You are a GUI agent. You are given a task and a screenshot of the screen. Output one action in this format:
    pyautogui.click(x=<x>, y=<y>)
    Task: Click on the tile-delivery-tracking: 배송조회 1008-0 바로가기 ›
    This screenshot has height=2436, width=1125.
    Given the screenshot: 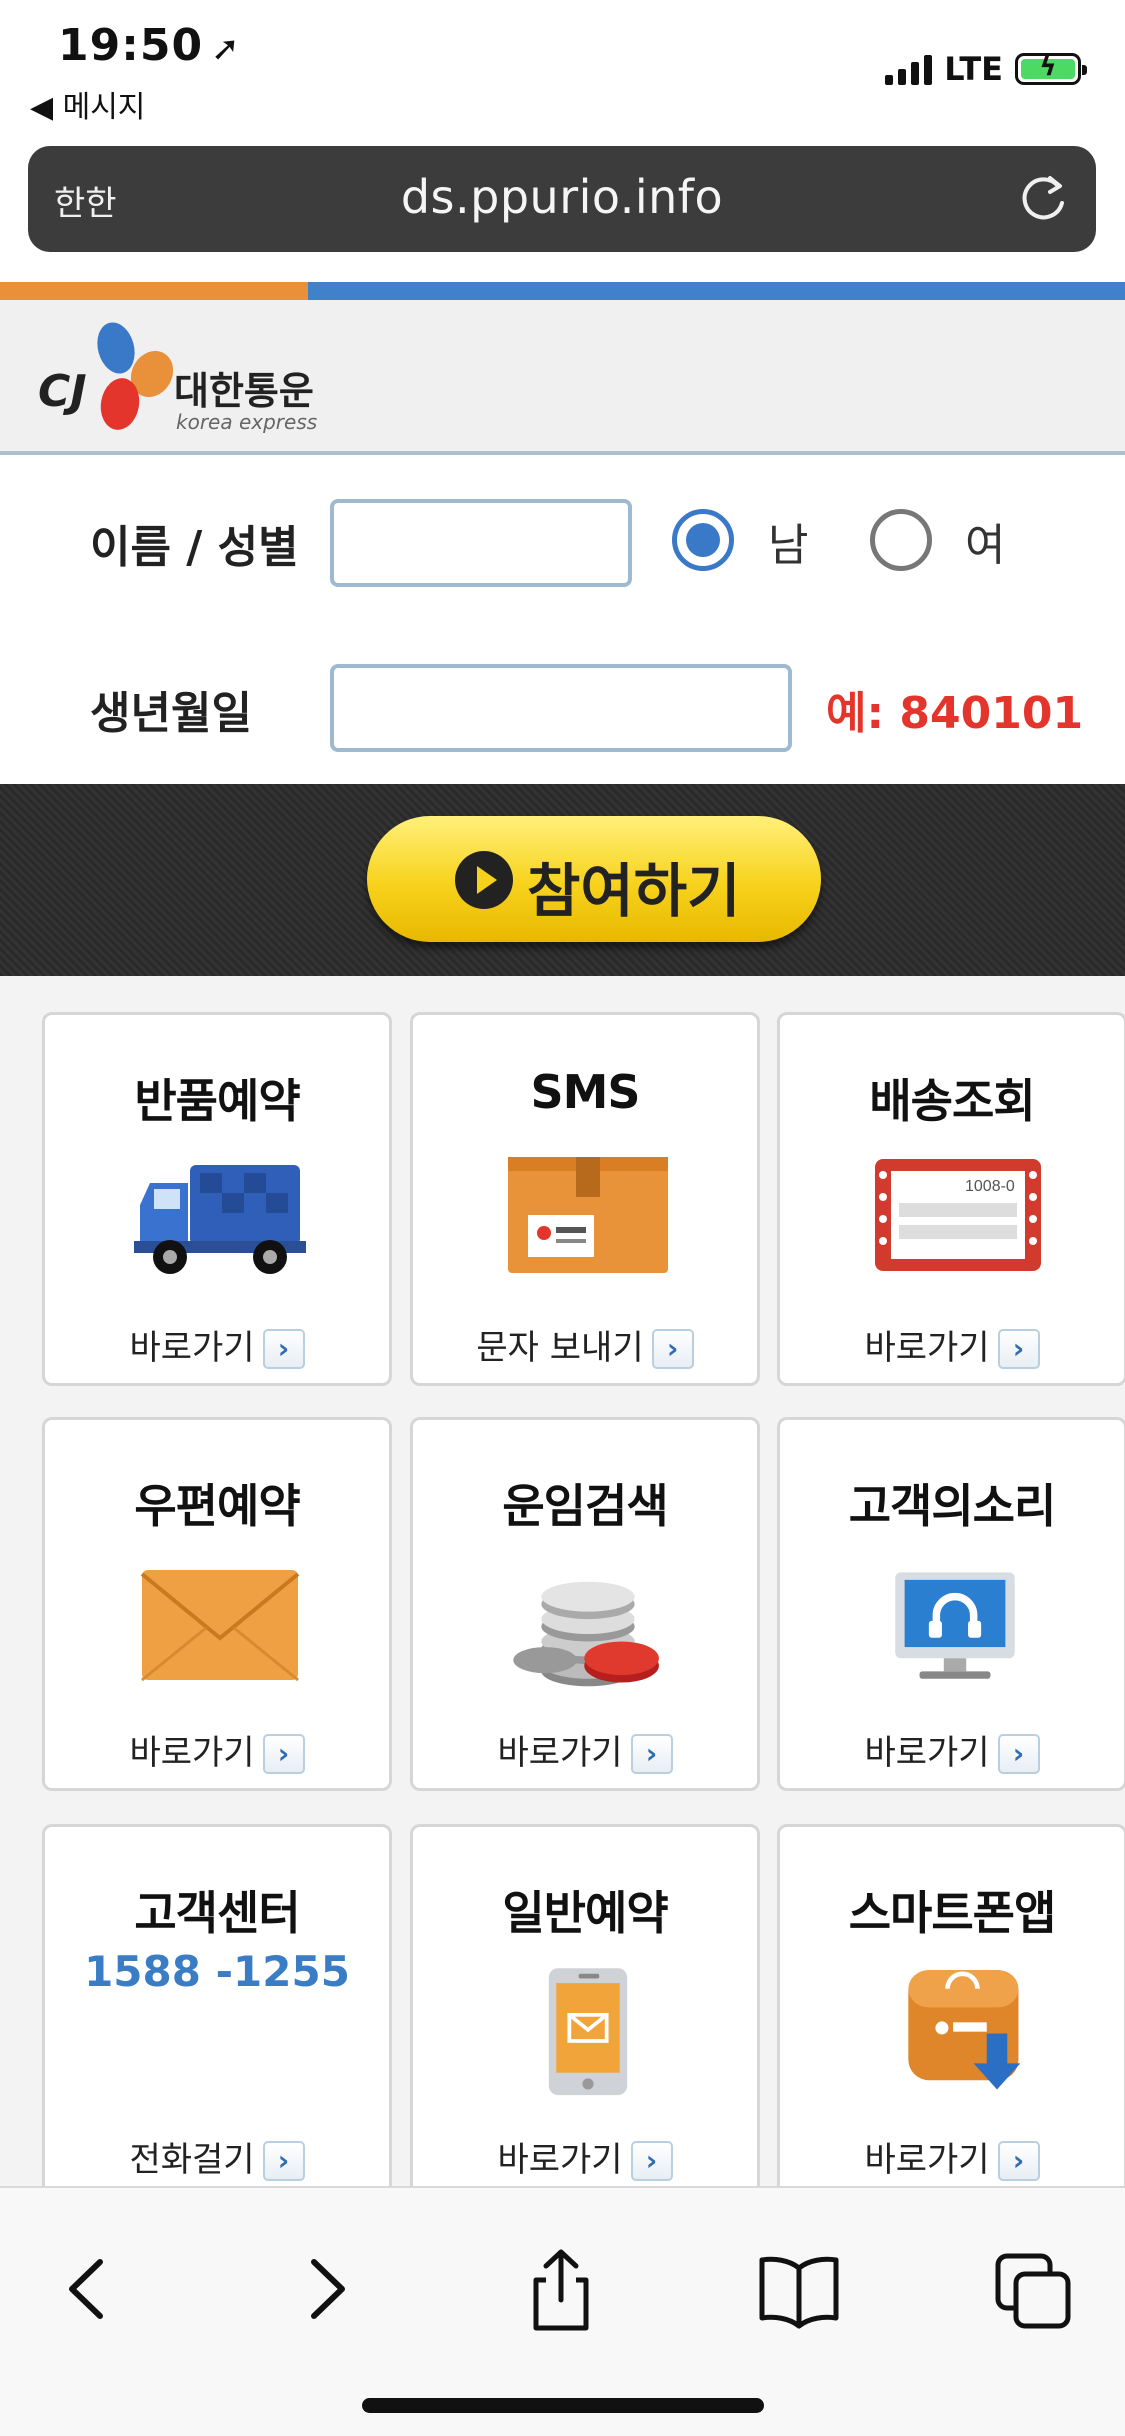 What is the action you would take?
    pyautogui.click(x=951, y=1199)
    